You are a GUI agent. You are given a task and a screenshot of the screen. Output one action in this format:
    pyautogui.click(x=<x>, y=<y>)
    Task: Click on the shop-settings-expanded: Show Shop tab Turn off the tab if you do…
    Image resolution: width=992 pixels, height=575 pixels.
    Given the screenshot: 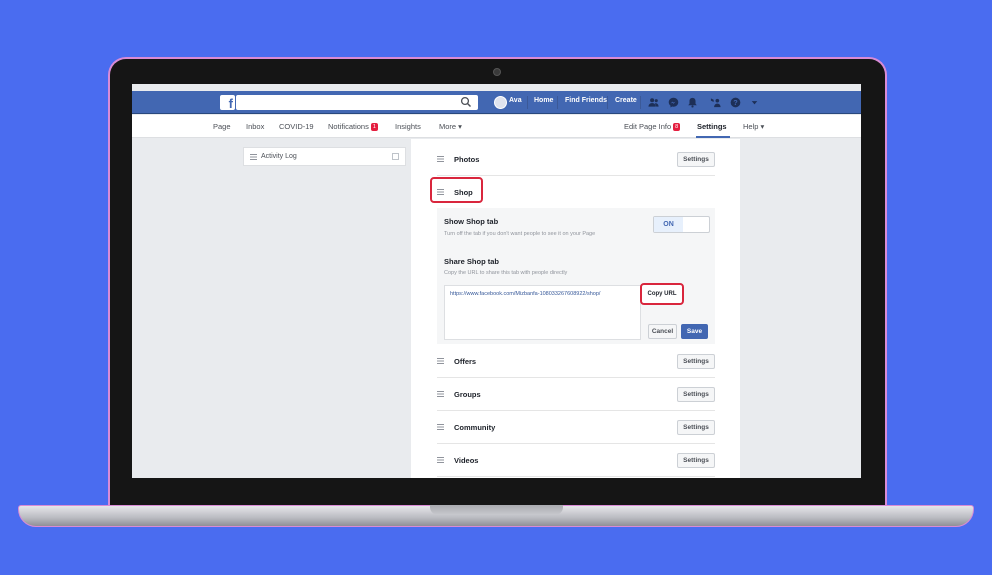 What is the action you would take?
    pyautogui.click(x=576, y=276)
    